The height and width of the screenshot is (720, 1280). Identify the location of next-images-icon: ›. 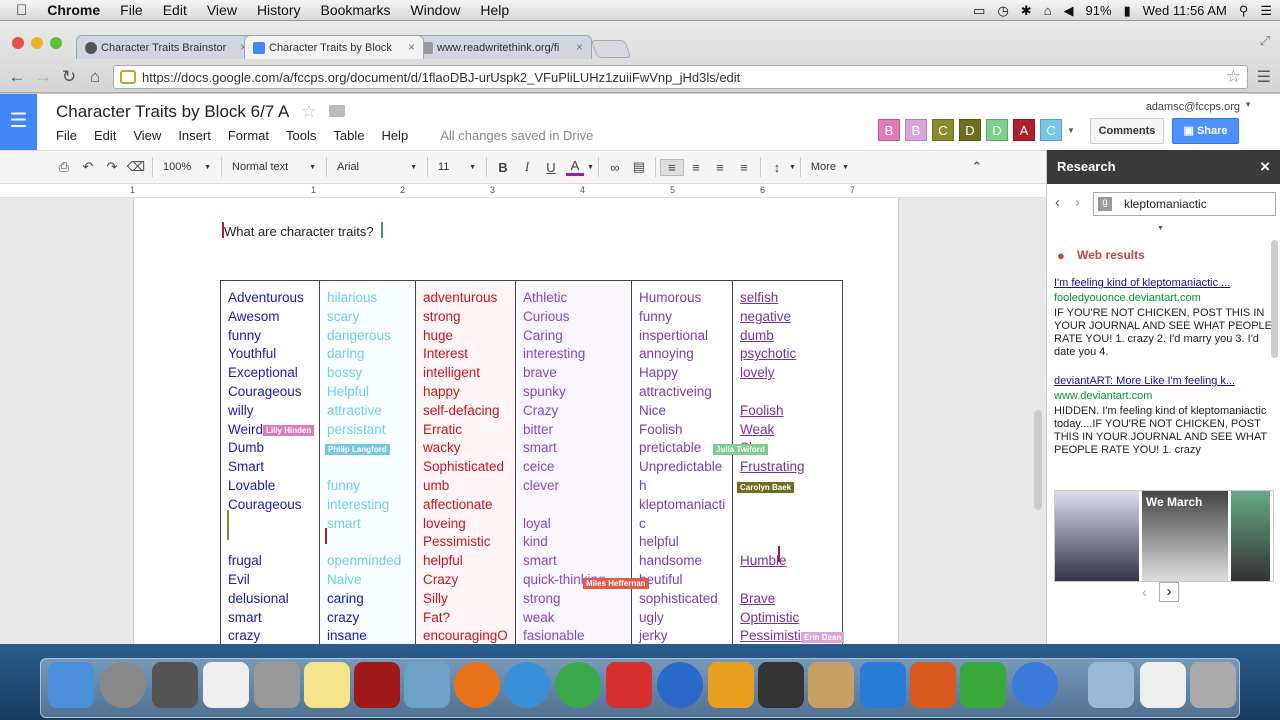
(1169, 592).